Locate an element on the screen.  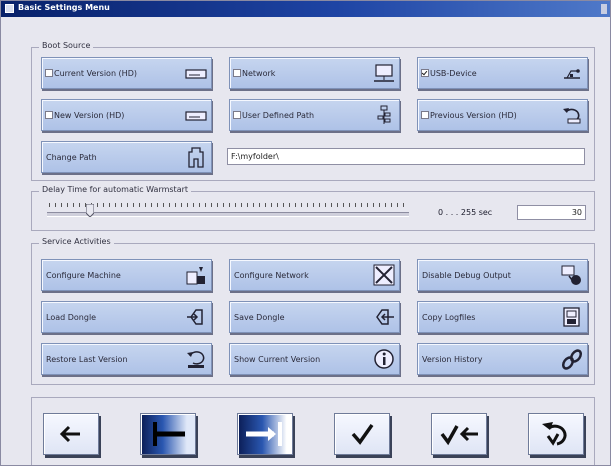
configure-machine-button: Configure Machine is located at coordinates (126, 275).